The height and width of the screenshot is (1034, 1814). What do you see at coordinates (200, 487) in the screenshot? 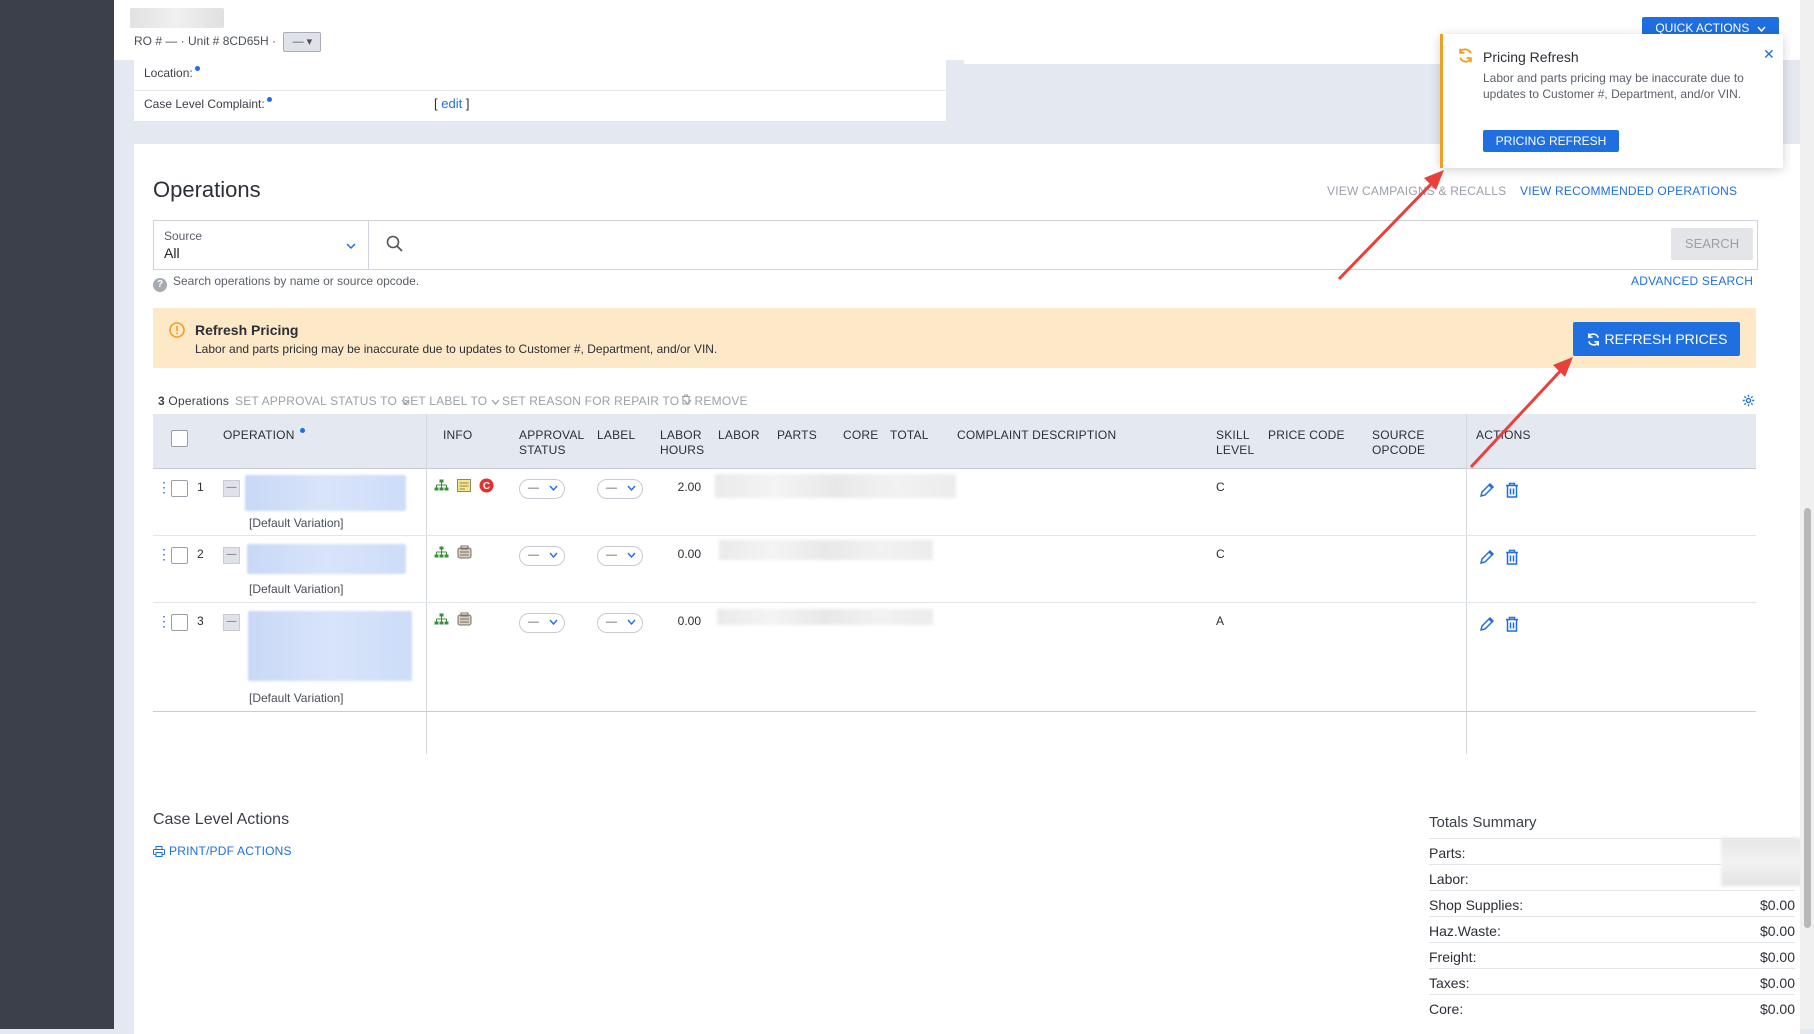
I see `row-number: 1` at bounding box center [200, 487].